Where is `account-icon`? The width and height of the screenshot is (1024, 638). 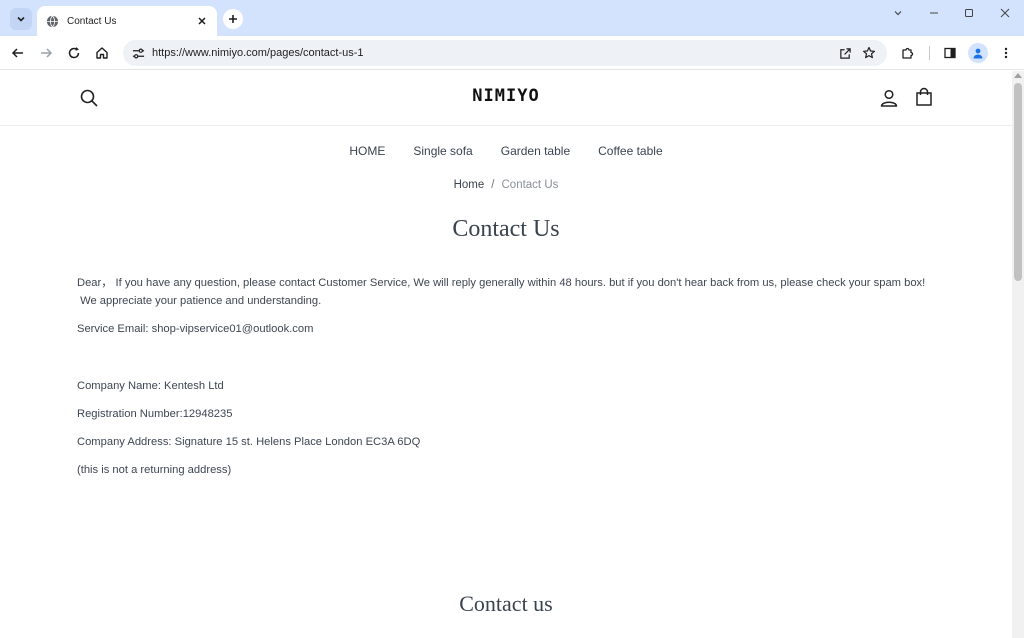
account-icon is located at coordinates (889, 98).